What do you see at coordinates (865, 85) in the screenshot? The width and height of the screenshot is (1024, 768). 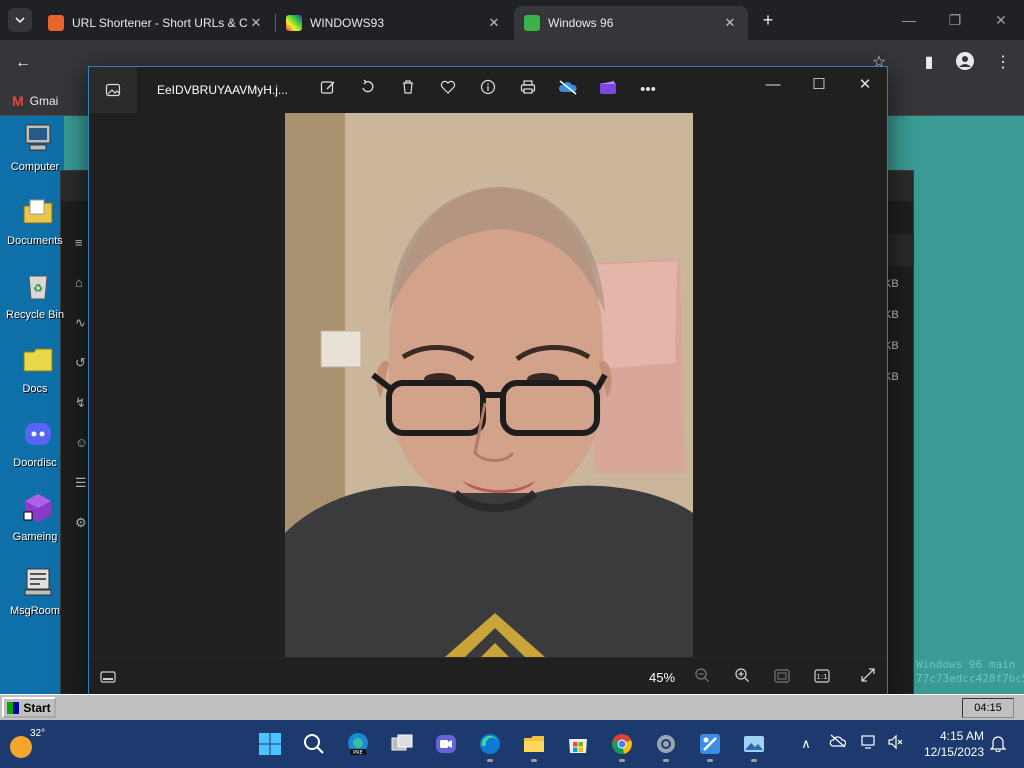 I see `viewer-close-button: ✕` at bounding box center [865, 85].